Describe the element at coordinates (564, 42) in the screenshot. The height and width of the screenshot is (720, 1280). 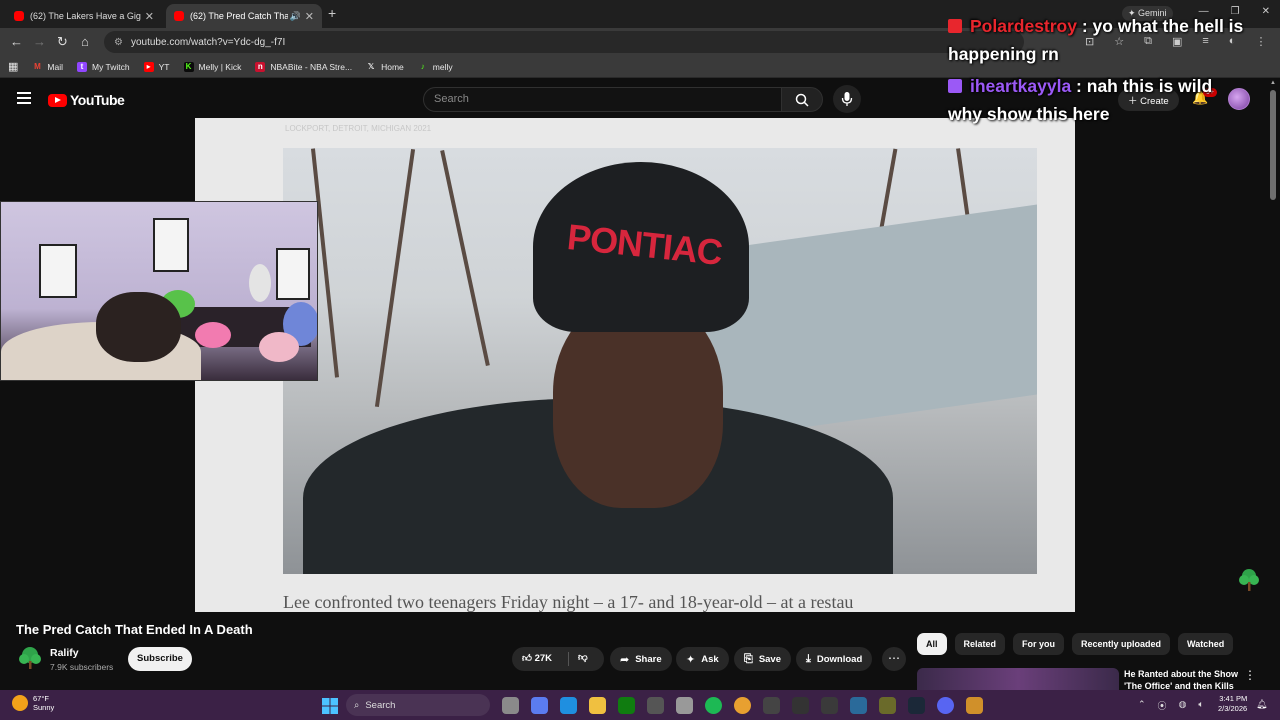
I see `address-bar: ⚙ youtube.com/watch?v=Ydc-dg_-f7I` at that location.